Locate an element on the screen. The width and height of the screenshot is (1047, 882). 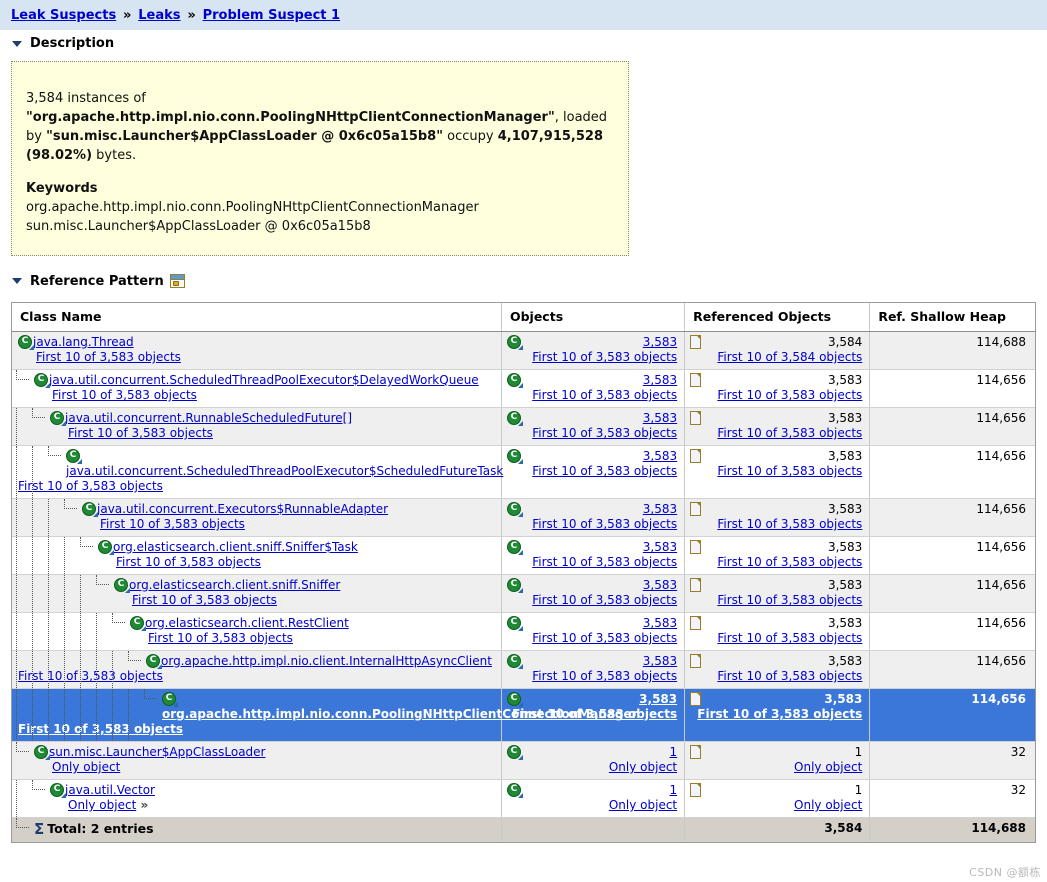
column-header-ref-shallow-heap: Ref. Shallow Heap is located at coordinates (952, 317).